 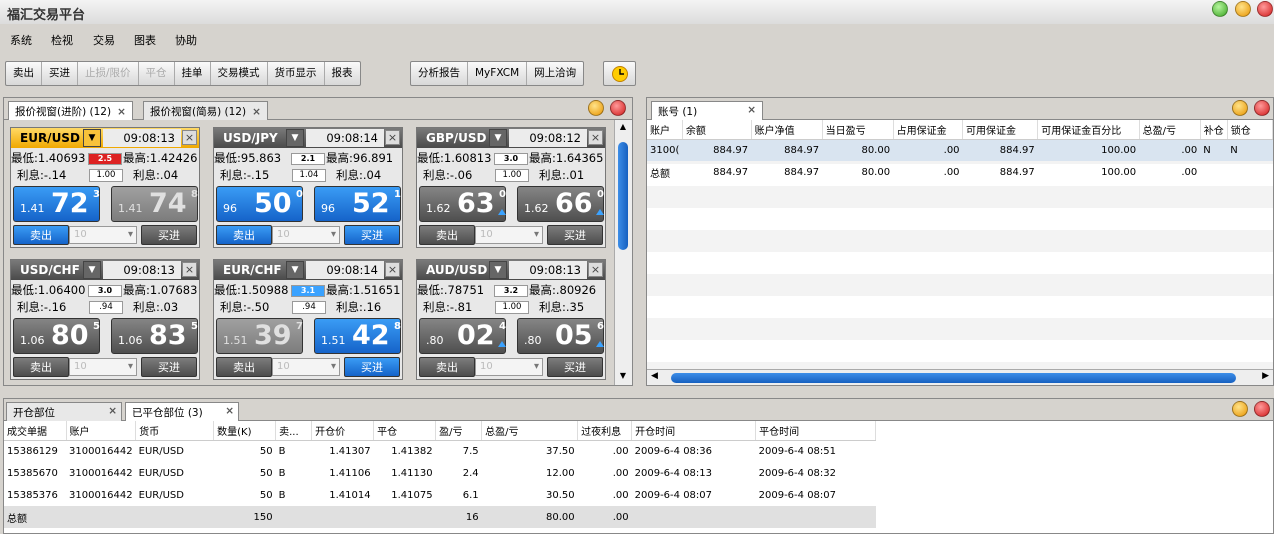 I want to click on sell-price-button: .80 02 4, so click(x=462, y=336).